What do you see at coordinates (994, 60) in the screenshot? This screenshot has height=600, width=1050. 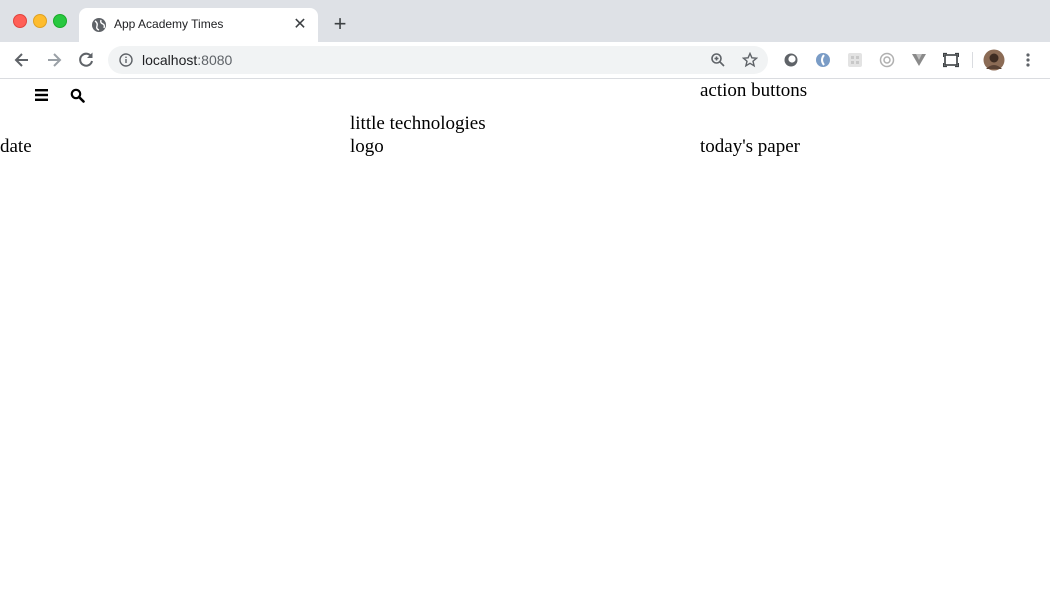 I see `avatar` at bounding box center [994, 60].